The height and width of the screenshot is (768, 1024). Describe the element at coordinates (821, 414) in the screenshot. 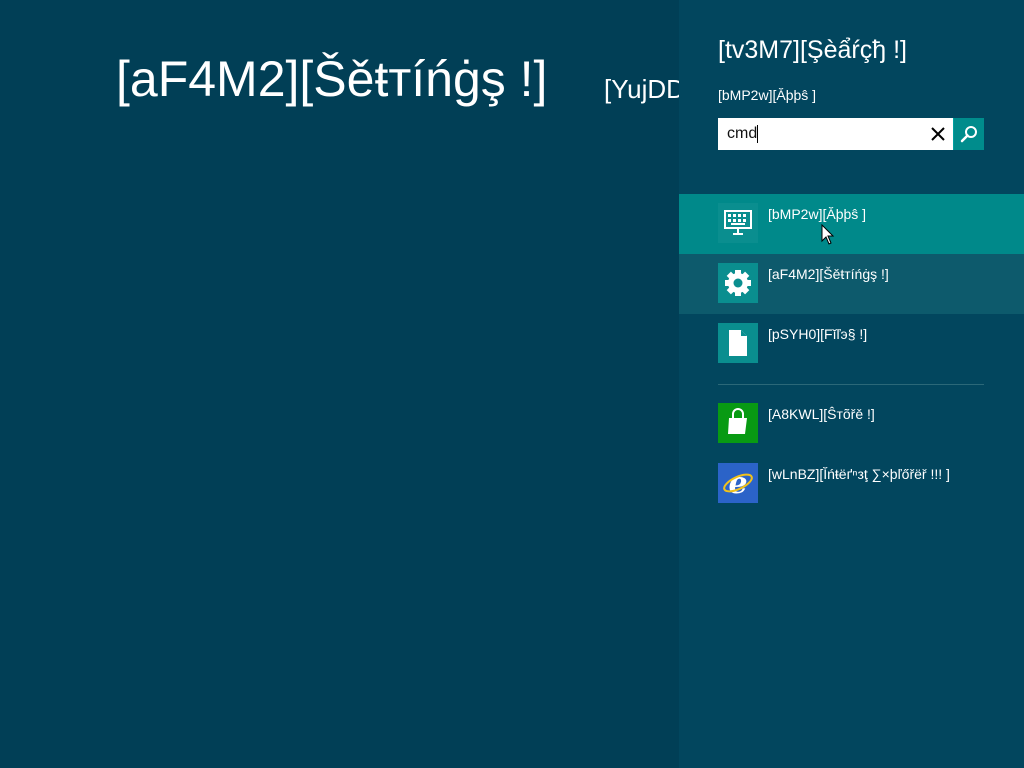

I see `result-label-store: [A8KWL][Ŝтõřě !]` at that location.